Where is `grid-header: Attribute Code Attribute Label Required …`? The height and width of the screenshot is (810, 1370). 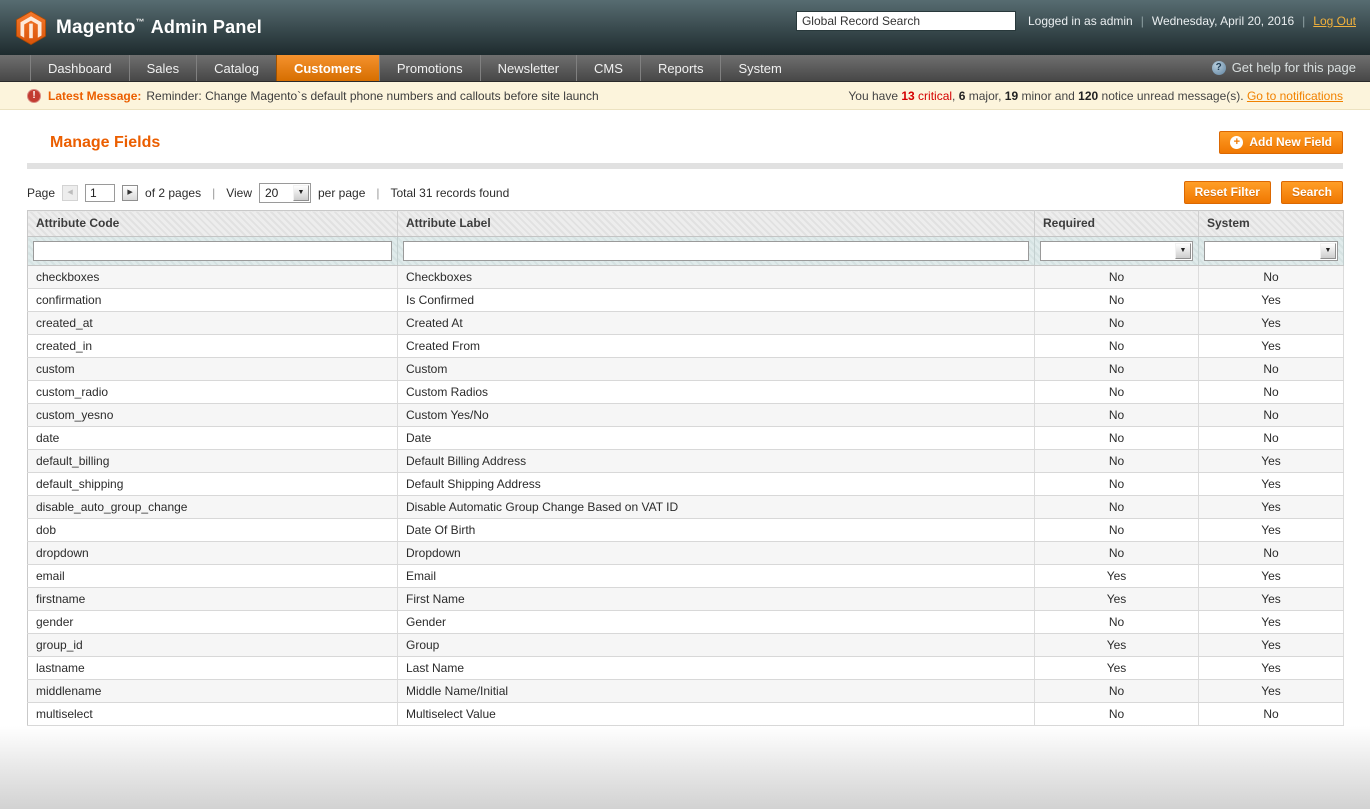 grid-header: Attribute Code Attribute Label Required … is located at coordinates (685, 238).